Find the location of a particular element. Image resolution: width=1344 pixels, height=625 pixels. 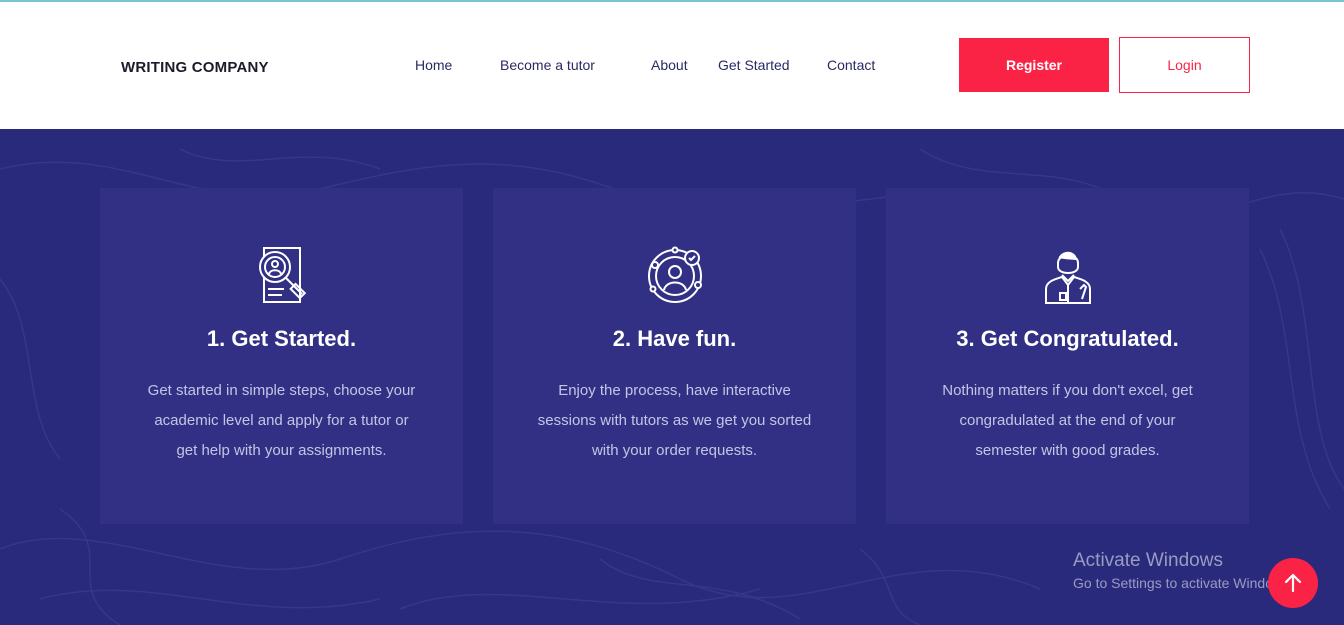

step-title: 3. Get Congratulated. is located at coordinates (1067, 338).